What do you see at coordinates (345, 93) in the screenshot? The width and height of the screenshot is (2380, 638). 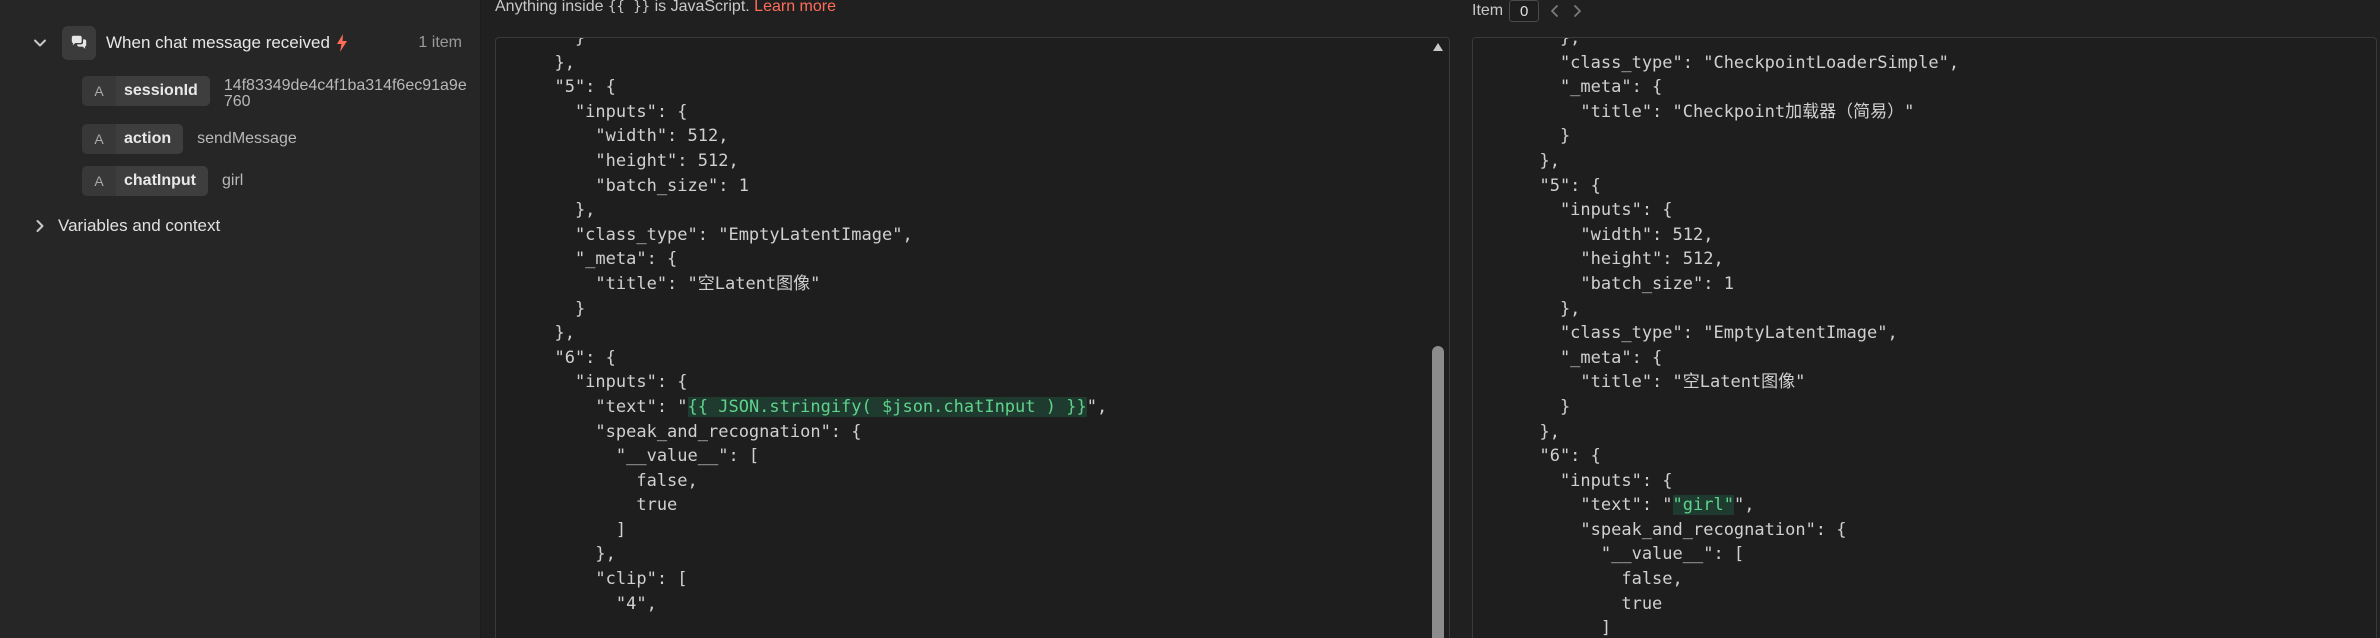 I see `field-value: 14f83349de4c4f1ba314f6ec91a9e760` at bounding box center [345, 93].